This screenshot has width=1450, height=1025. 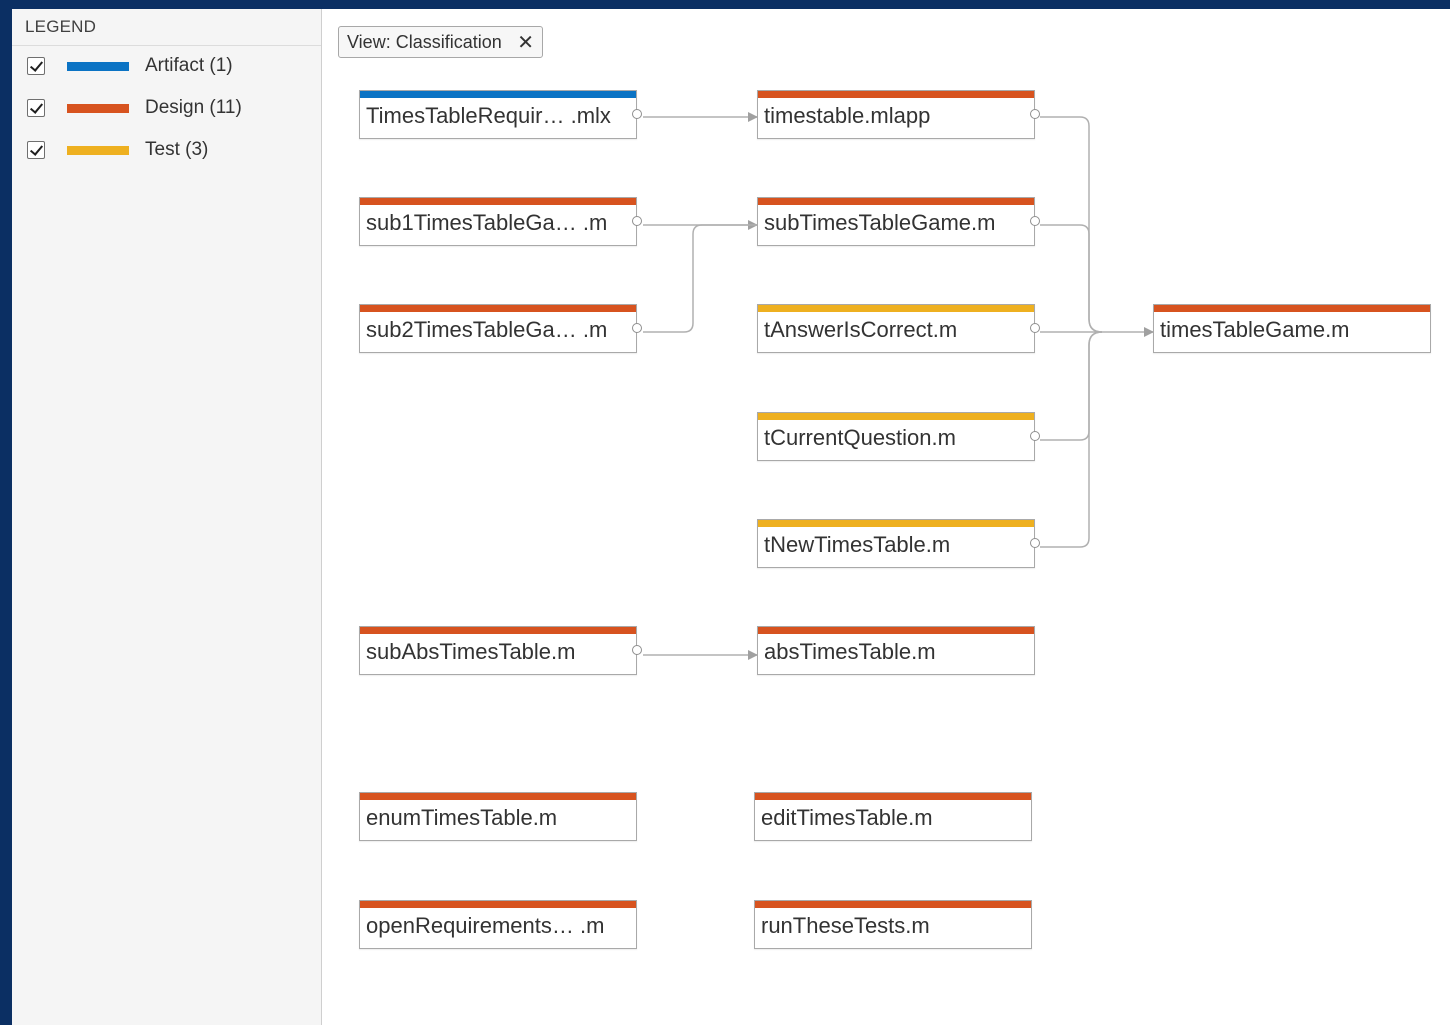 I want to click on node-timestablegame: timesTableGame.m, so click(x=1292, y=328).